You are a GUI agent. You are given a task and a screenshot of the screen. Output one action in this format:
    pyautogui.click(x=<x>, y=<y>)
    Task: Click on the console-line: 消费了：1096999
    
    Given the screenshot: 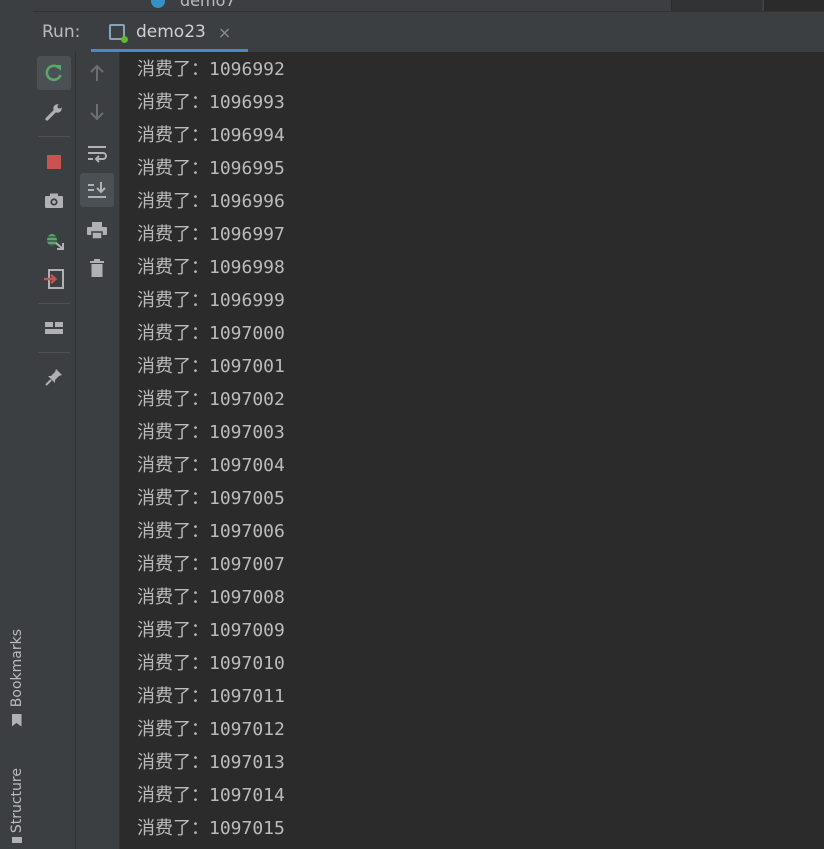 What is the action you would take?
    pyautogui.click(x=211, y=300)
    